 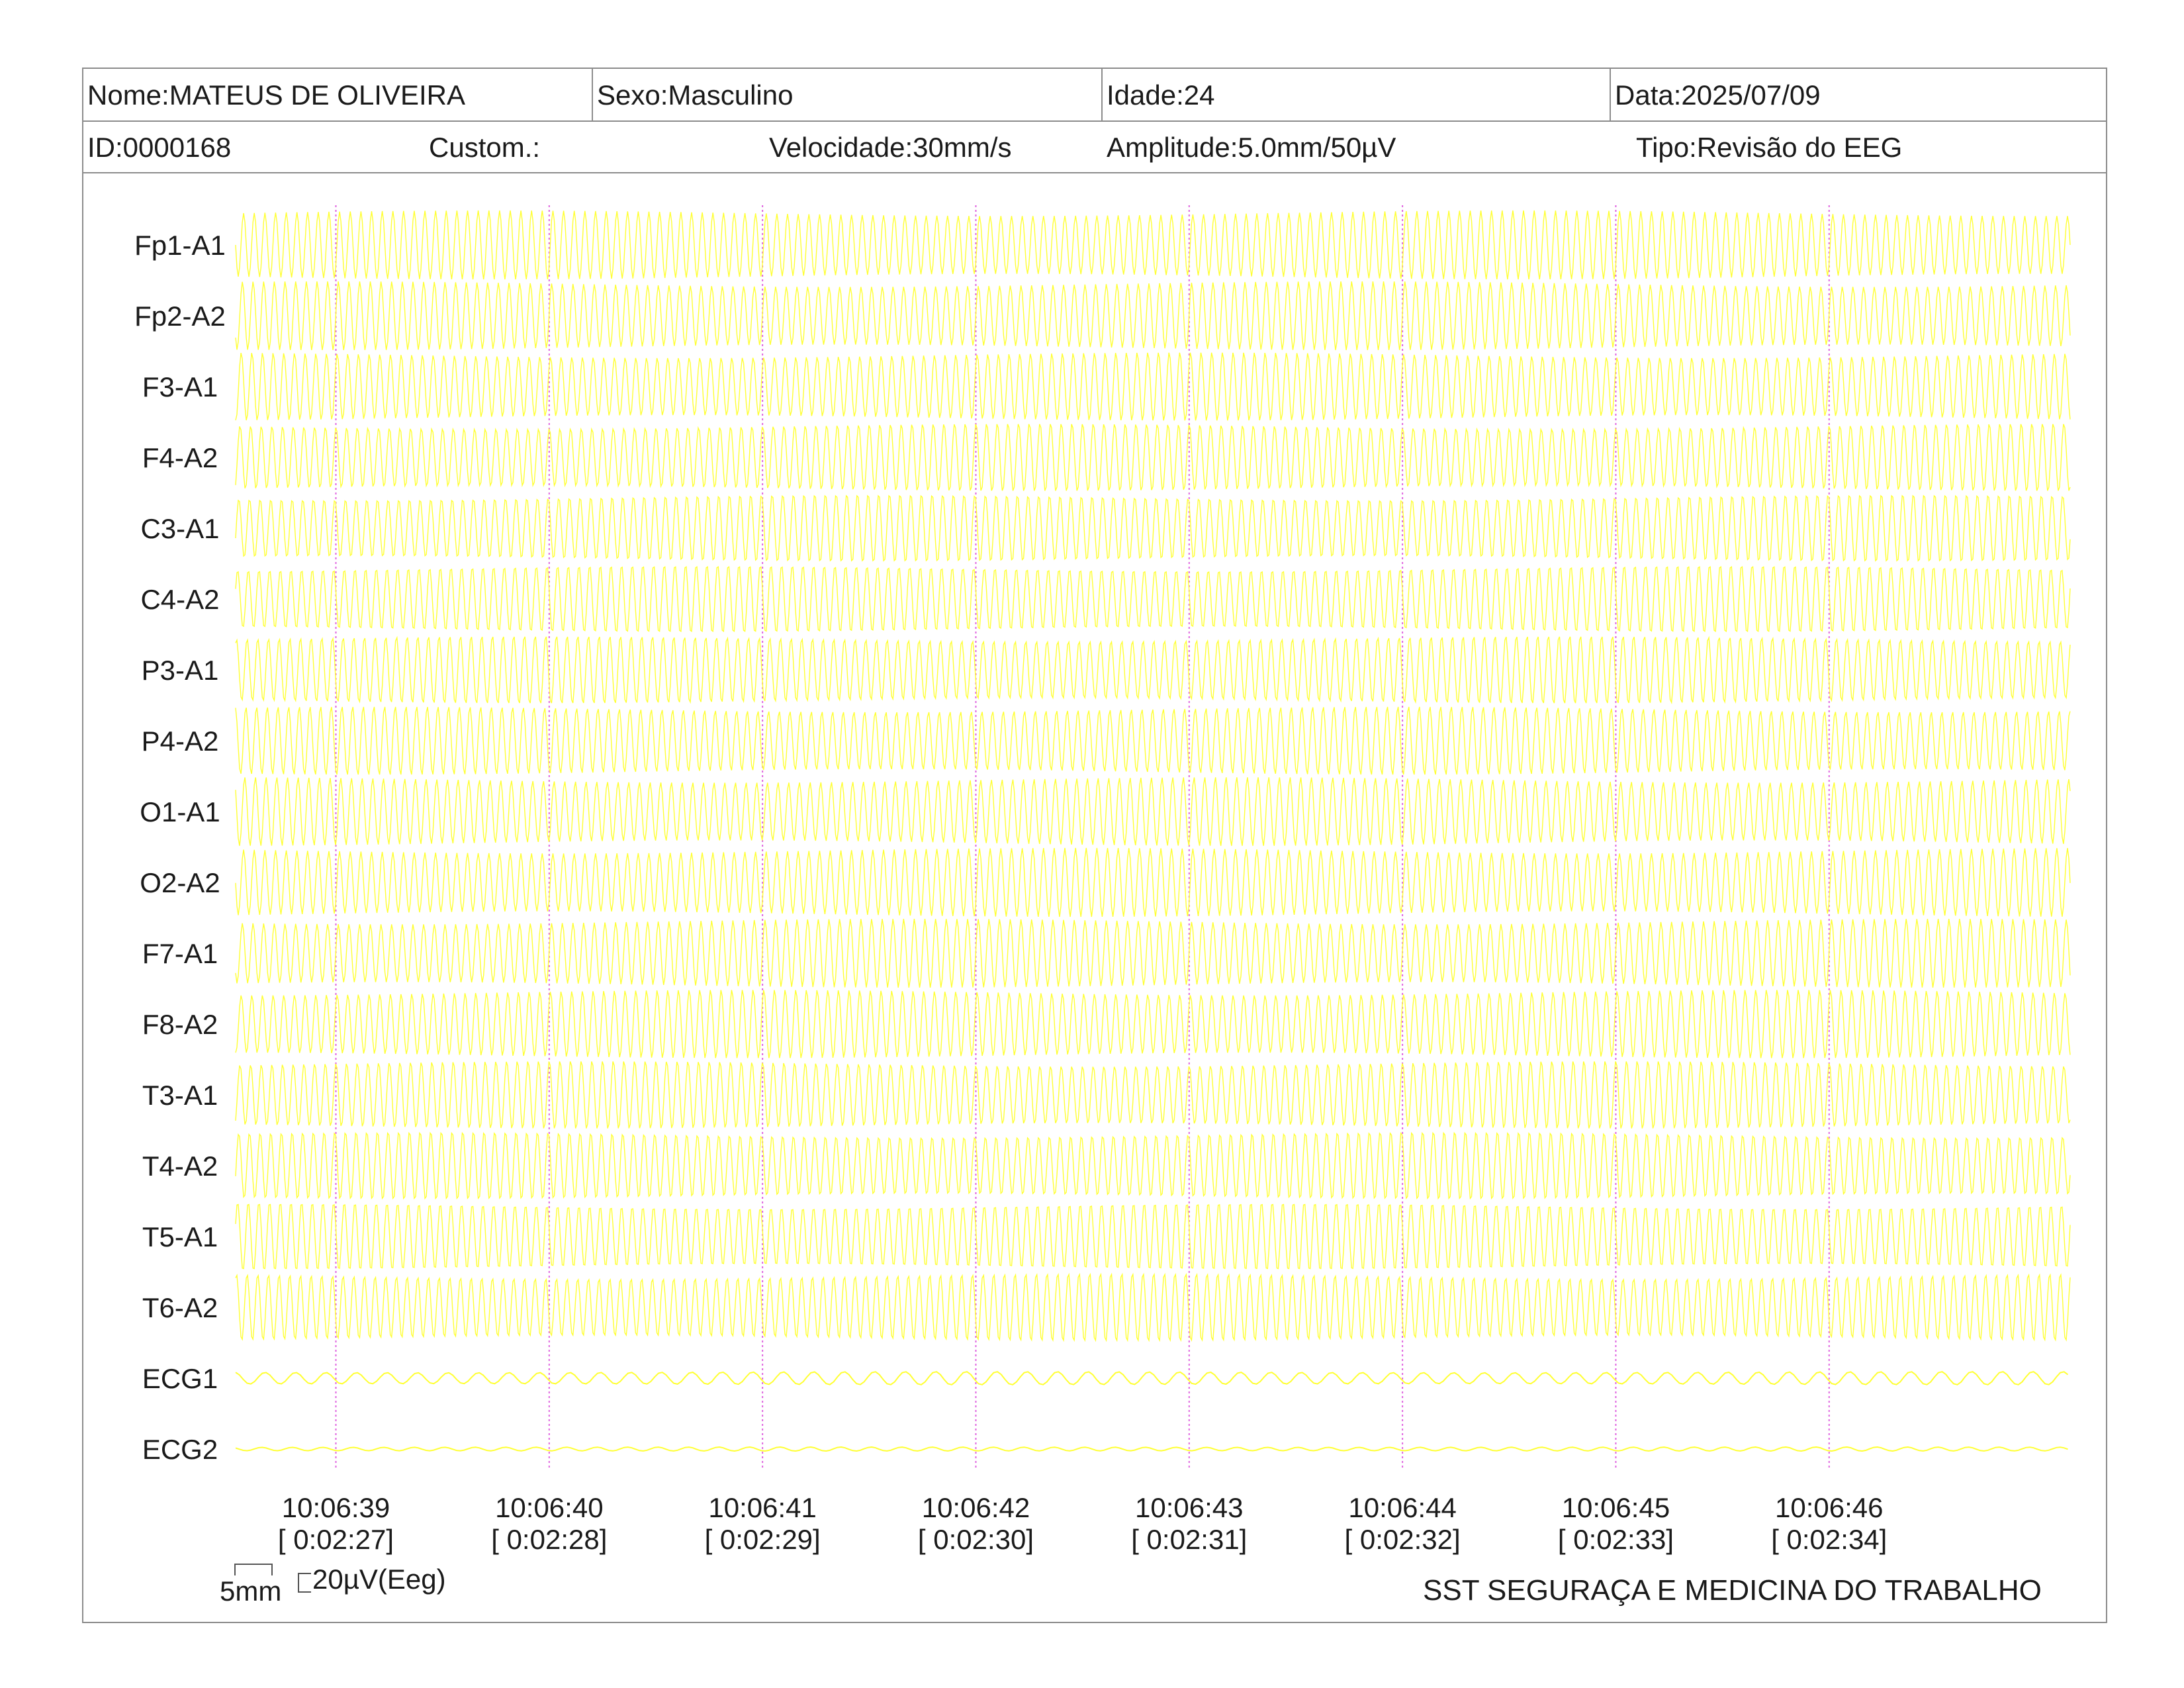 What do you see at coordinates (253, 1569) in the screenshot?
I see `scale-mm-bracket-icon` at bounding box center [253, 1569].